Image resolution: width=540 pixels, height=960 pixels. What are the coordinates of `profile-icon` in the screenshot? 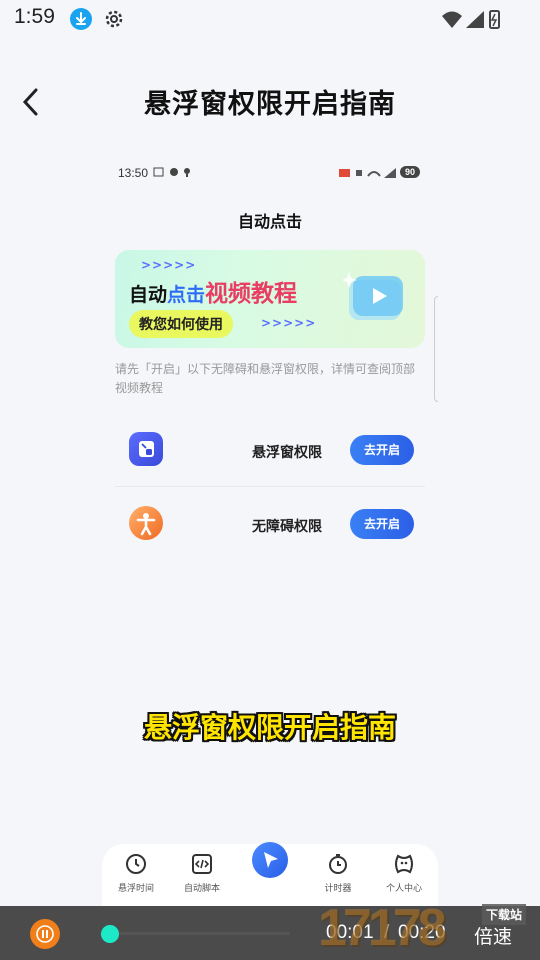 It's located at (404, 864).